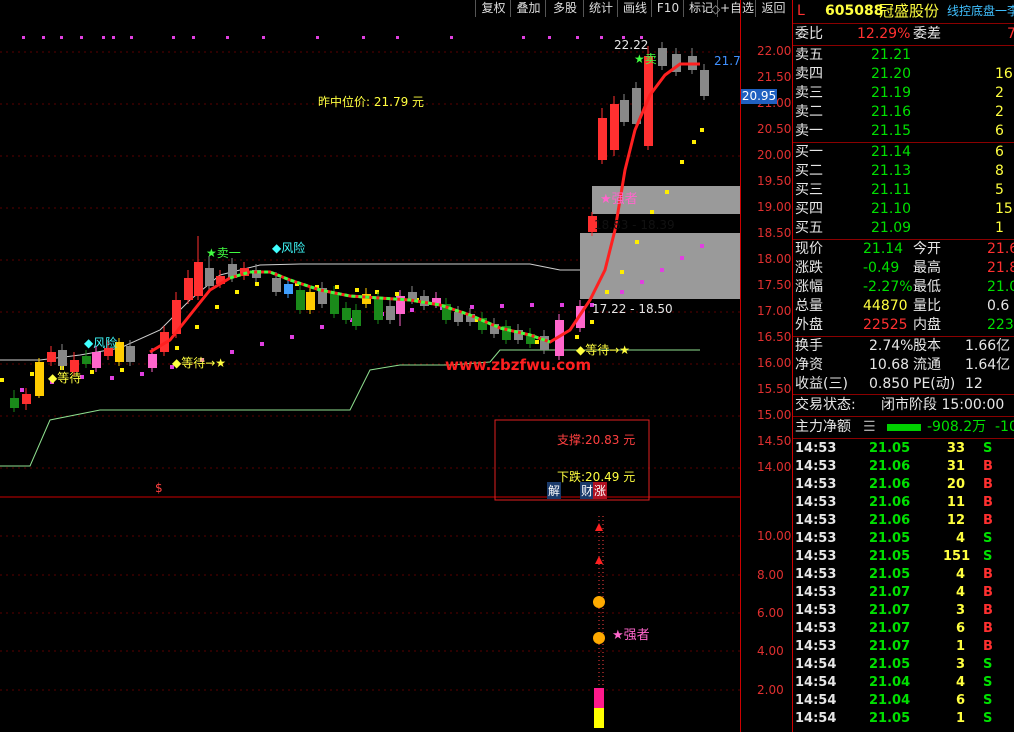  I want to click on asks-row: 卖一 21.15 6, so click(903, 131).